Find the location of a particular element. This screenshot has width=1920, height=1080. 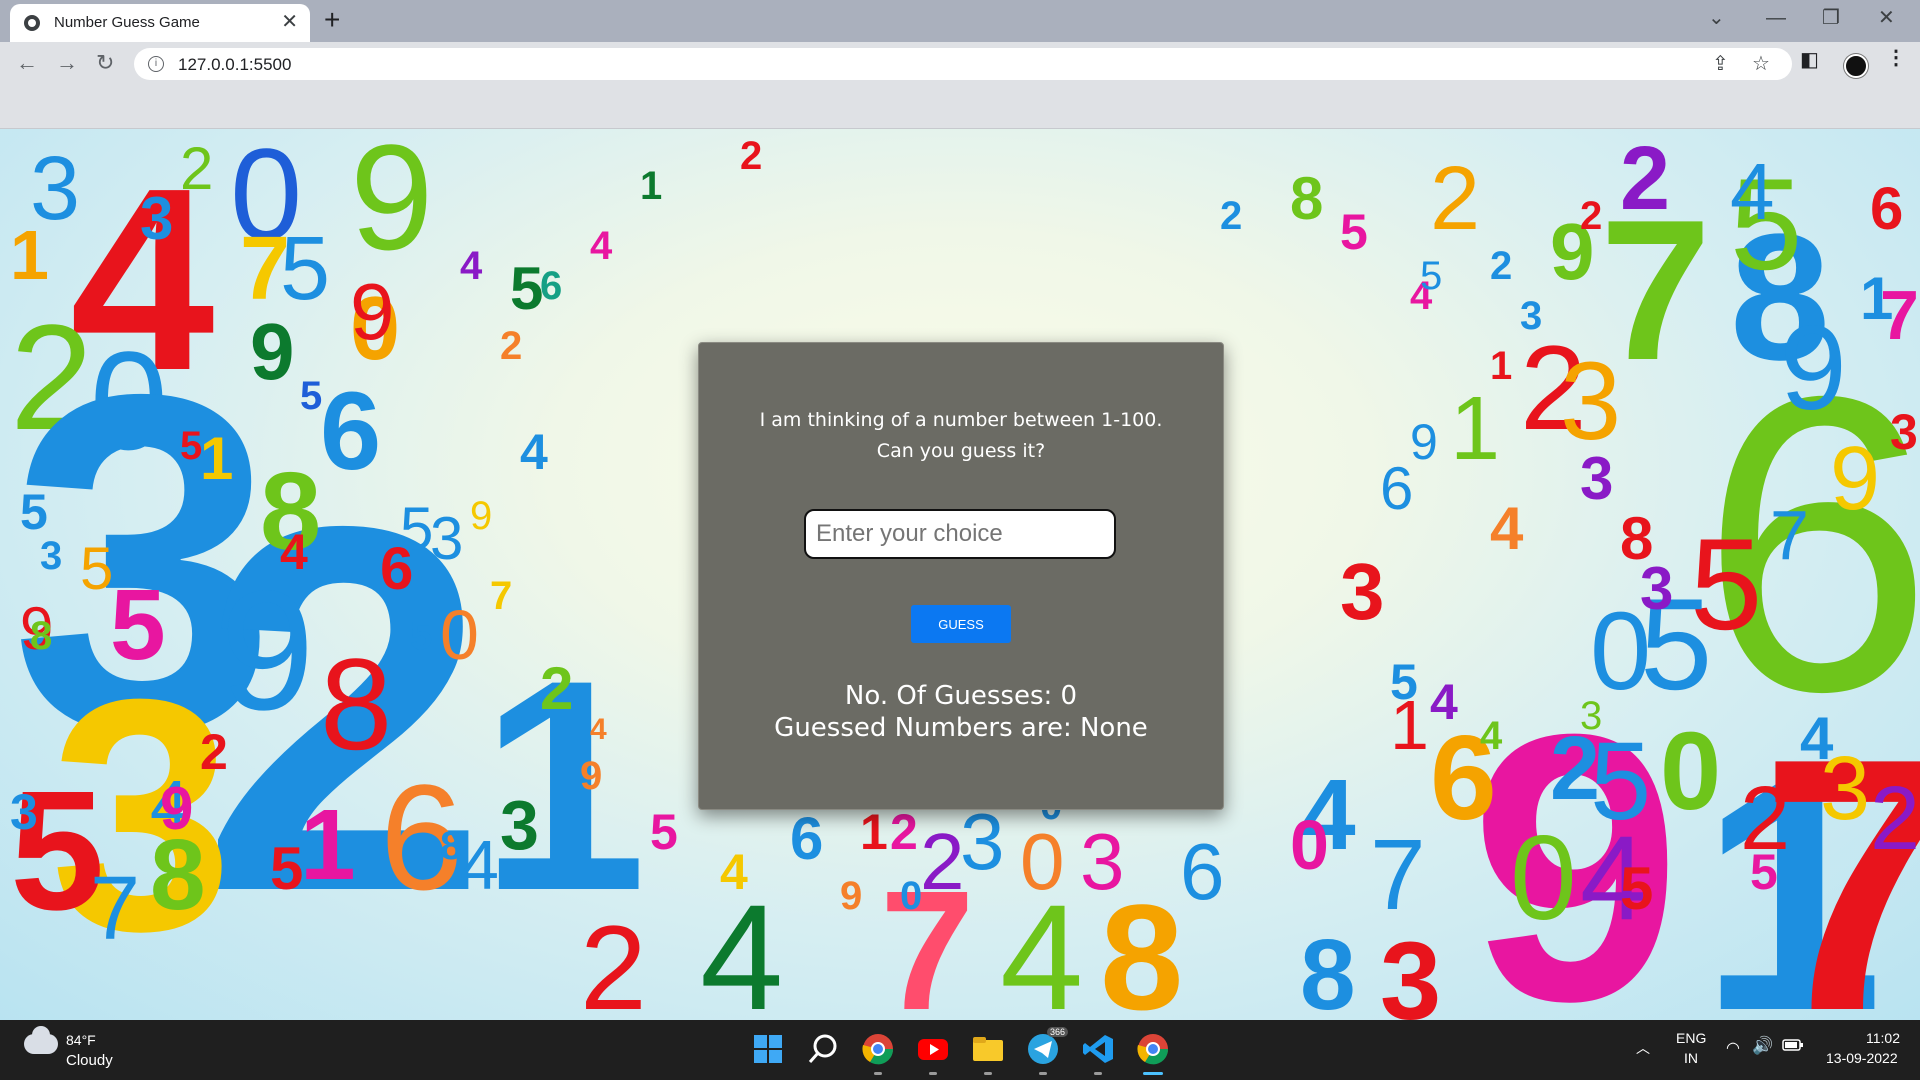

reload-button: ↻ is located at coordinates (105, 63).